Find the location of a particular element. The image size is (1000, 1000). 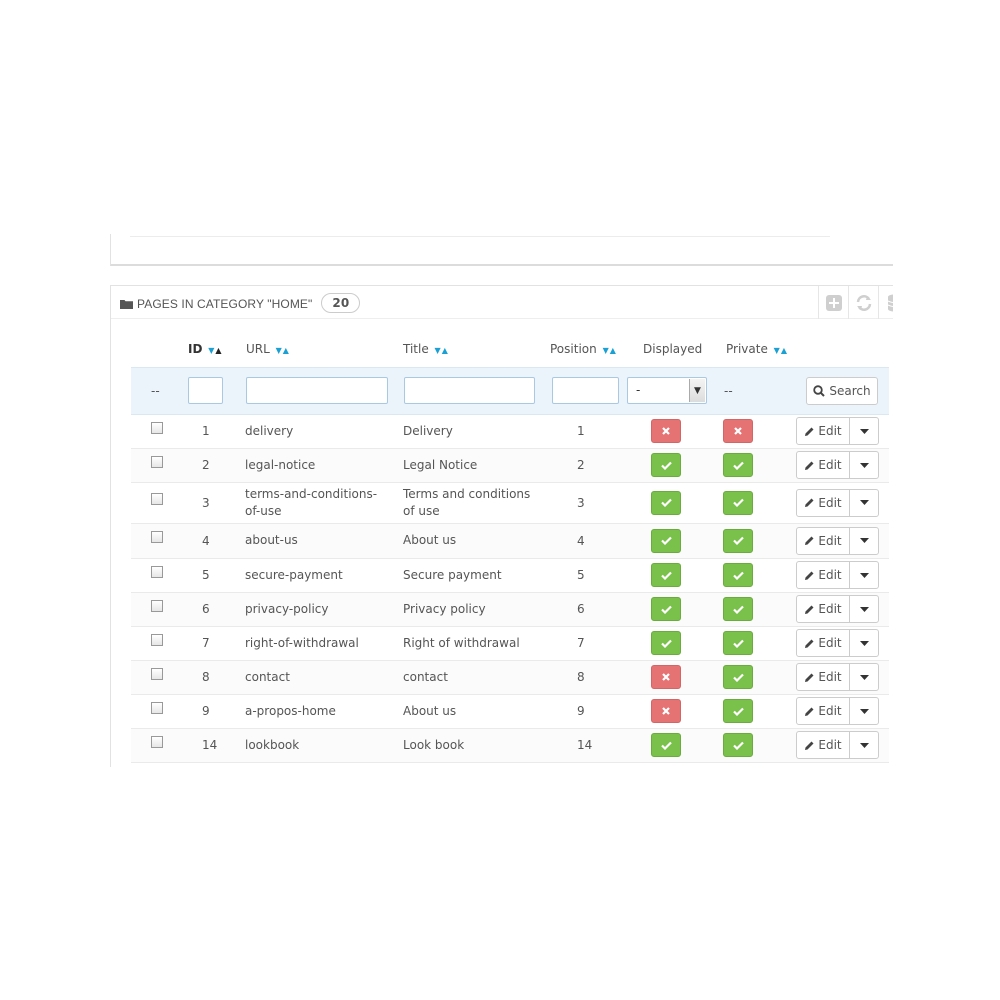

table-row: 6 privacy-policy Privacy policy 6 Edit is located at coordinates (510, 609).